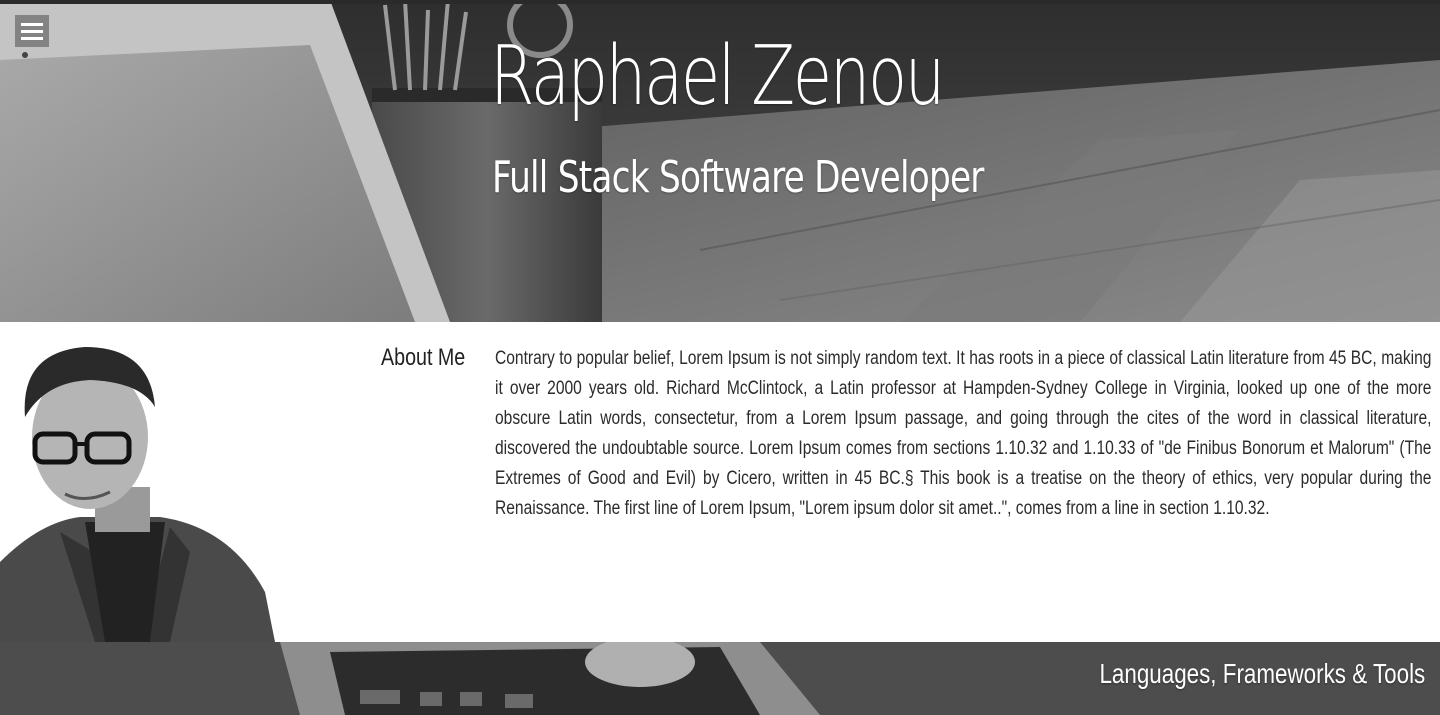  What do you see at coordinates (738, 177) in the screenshot?
I see `hero-role: Full Stack Software Developer` at bounding box center [738, 177].